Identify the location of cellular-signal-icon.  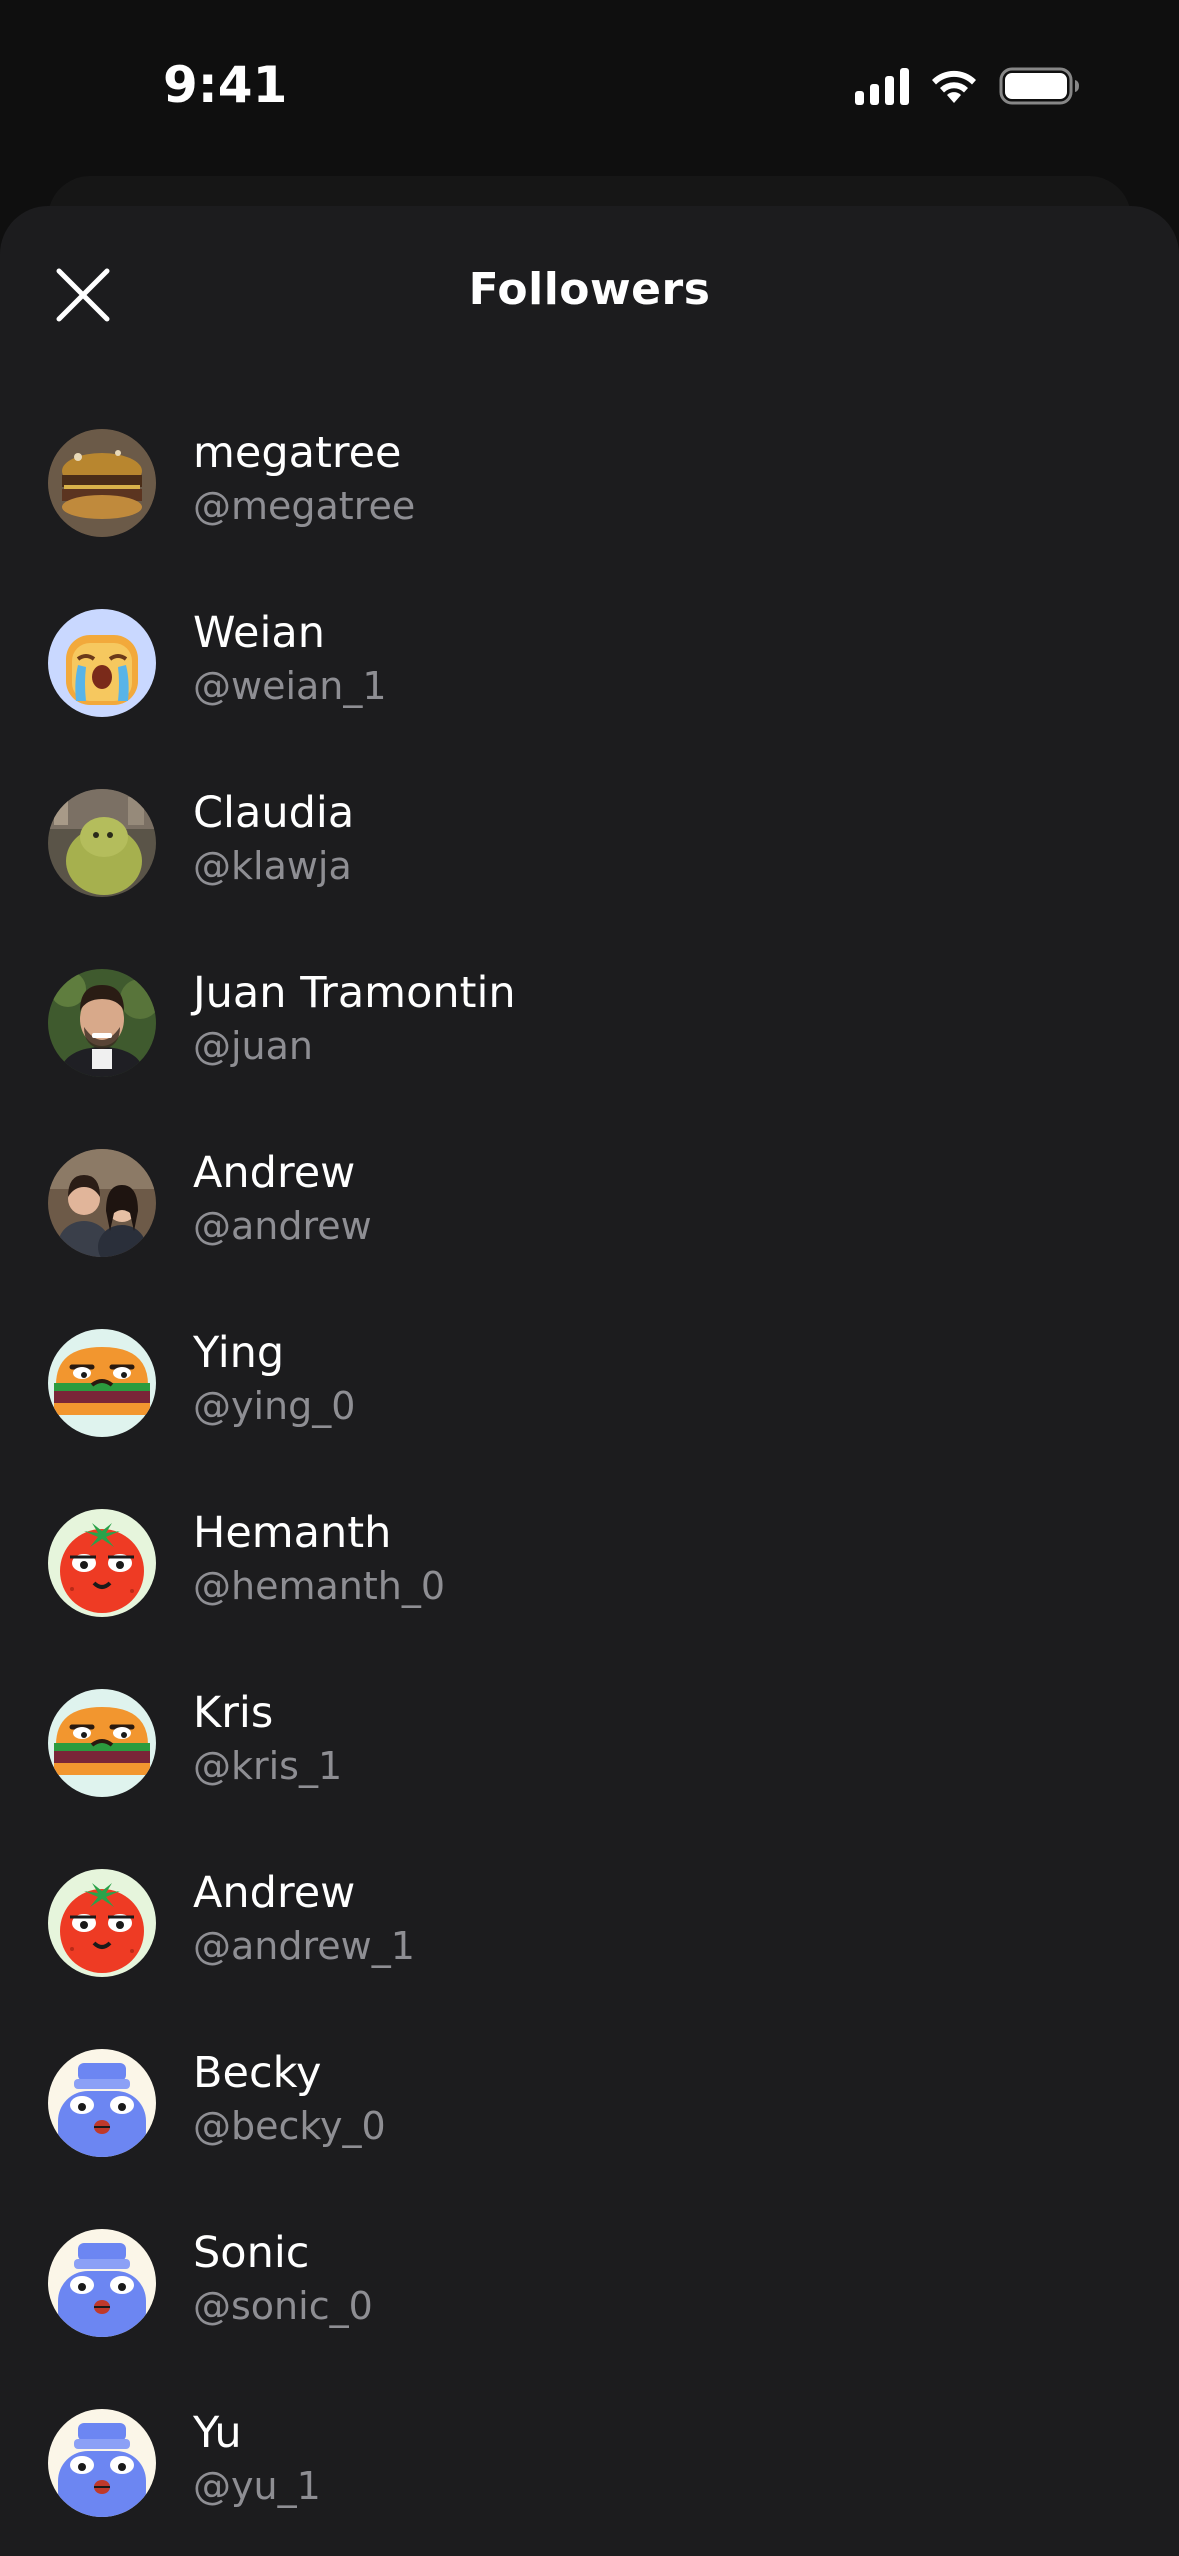
(882, 86).